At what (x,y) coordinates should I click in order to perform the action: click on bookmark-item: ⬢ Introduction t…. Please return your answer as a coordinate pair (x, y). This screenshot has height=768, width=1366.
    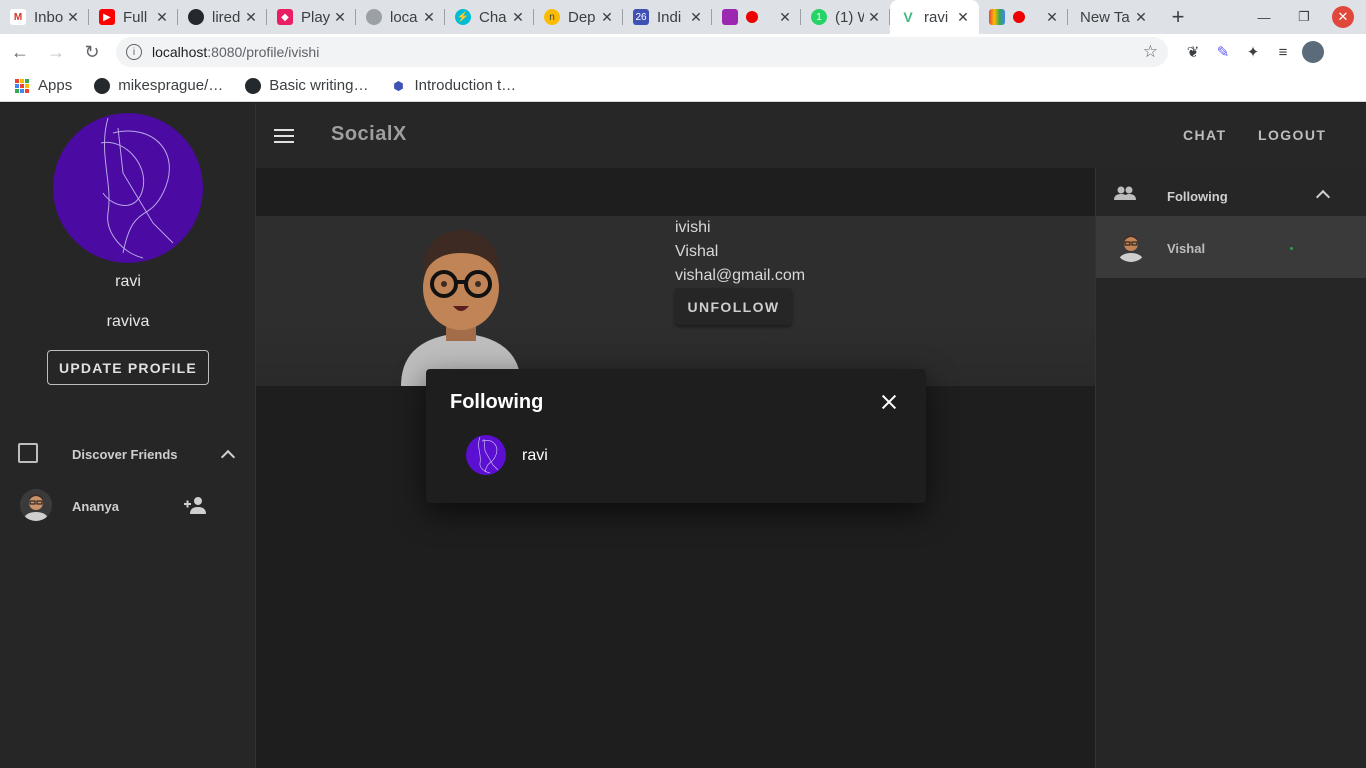
    Looking at the image, I should click on (453, 85).